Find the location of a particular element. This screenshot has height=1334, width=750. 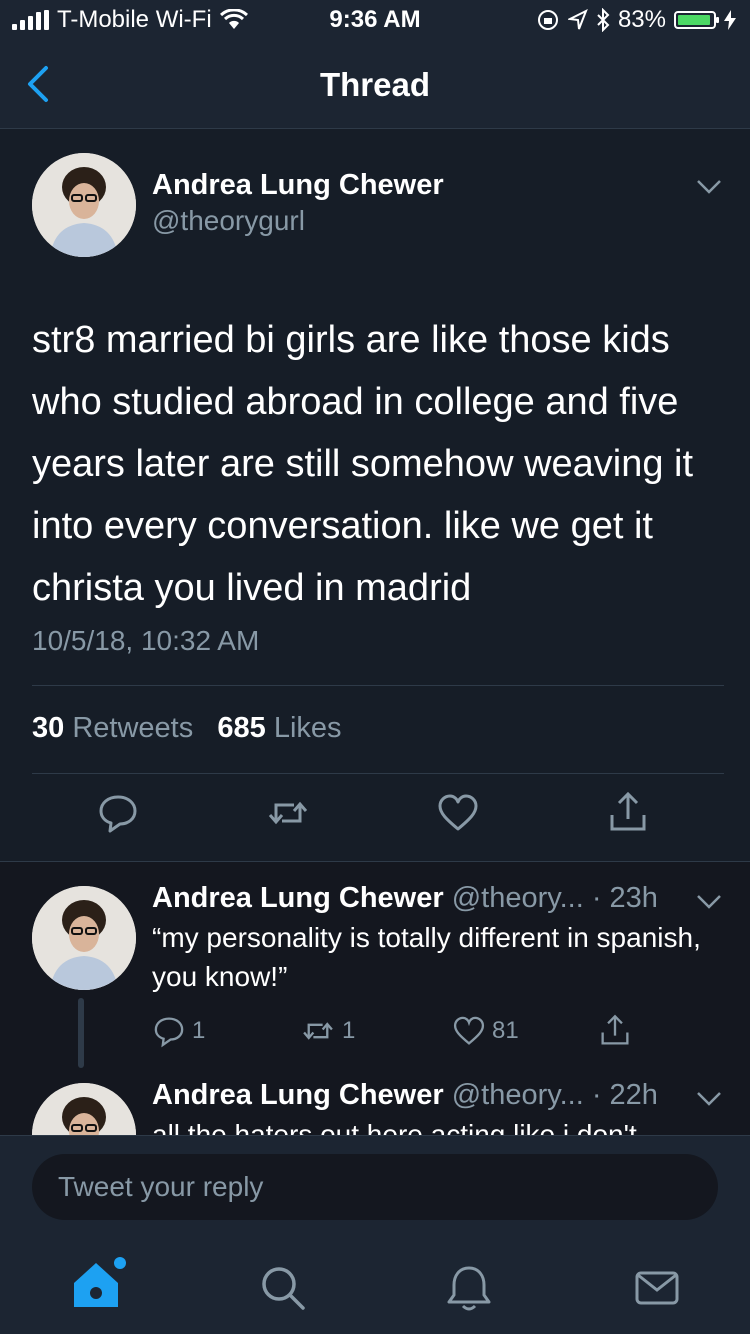

retweets-count: 30 is located at coordinates (48, 728).